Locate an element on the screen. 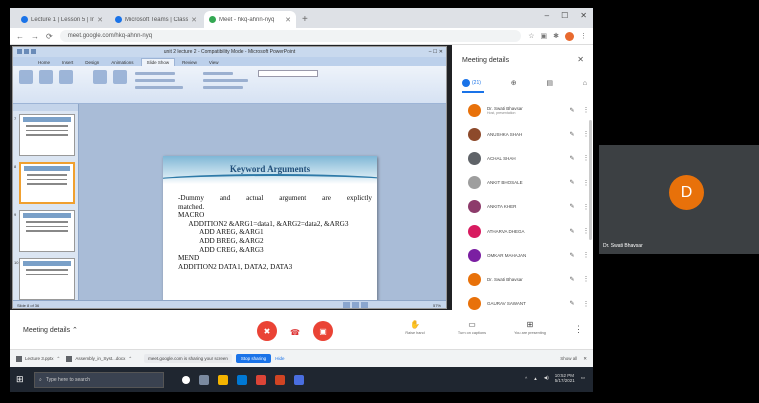 Image resolution: width=759 pixels, height=403 pixels. self-video-tile: D Dr. Swati Bhavsar is located at coordinates (679, 199).